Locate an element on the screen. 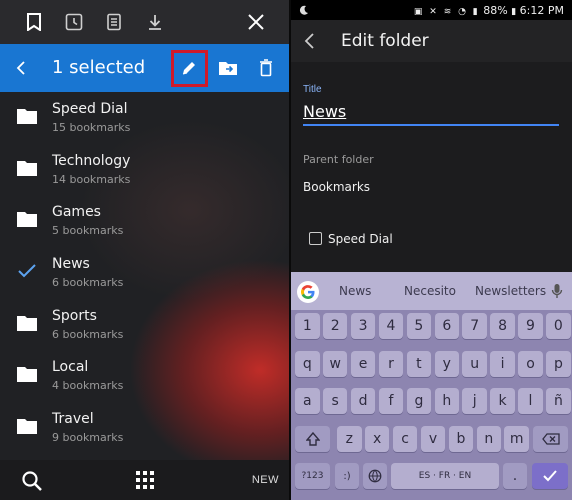  backspace-icon is located at coordinates (550, 439).